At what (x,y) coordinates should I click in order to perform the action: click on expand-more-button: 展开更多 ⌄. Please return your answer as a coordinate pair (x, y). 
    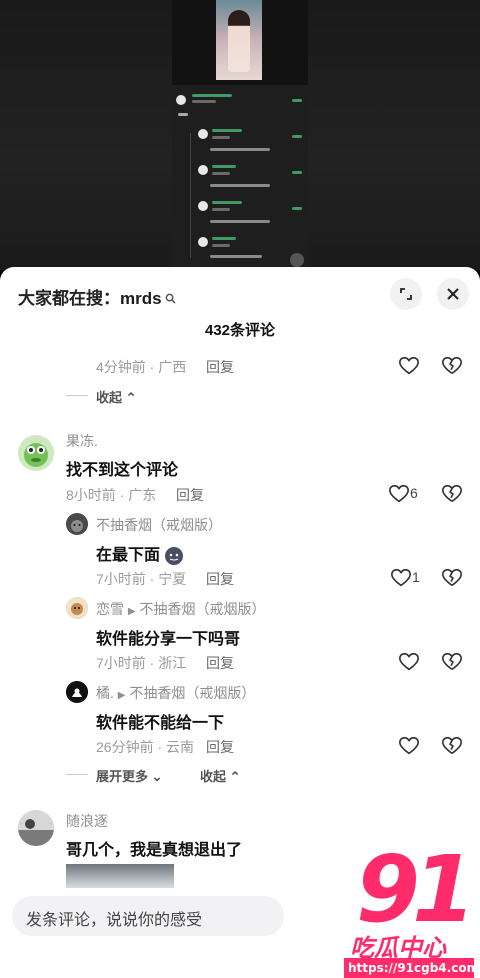
    Looking at the image, I should click on (129, 775).